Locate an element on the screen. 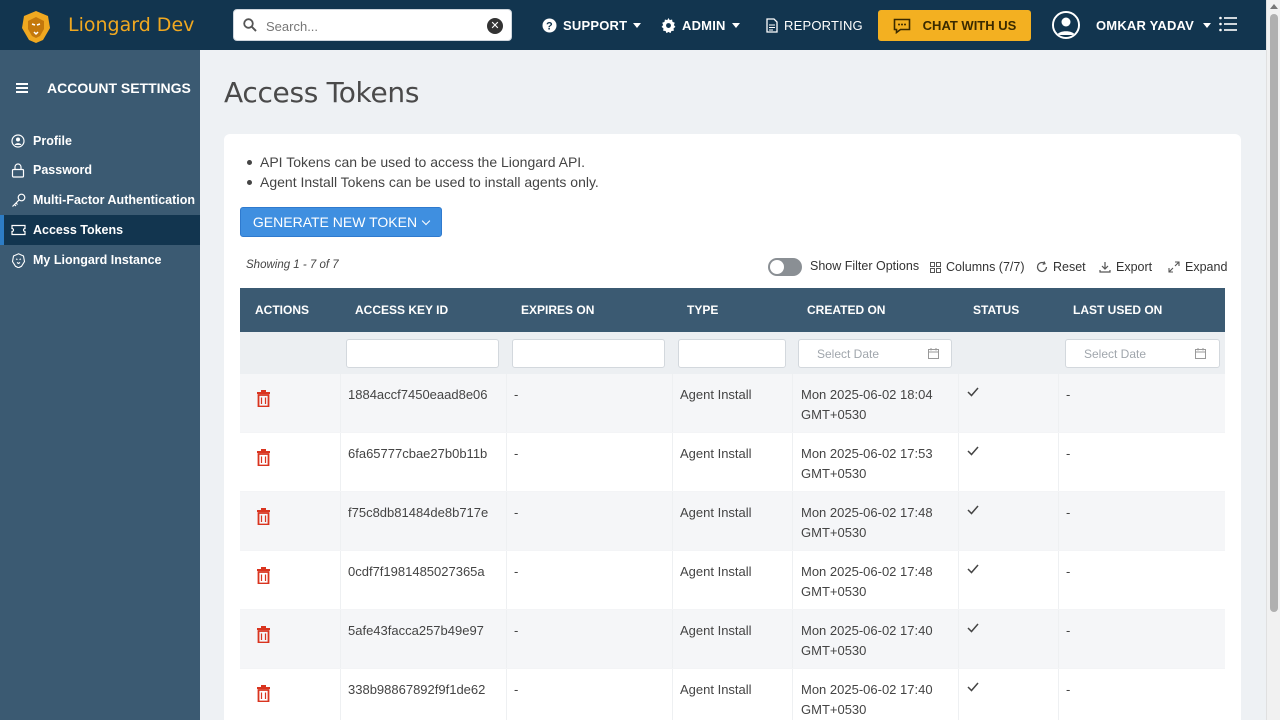 Image resolution: width=1280 pixels, height=720 pixels. access-key-id-cell: 6fa65777cbae27b0b11b is located at coordinates (418, 453).